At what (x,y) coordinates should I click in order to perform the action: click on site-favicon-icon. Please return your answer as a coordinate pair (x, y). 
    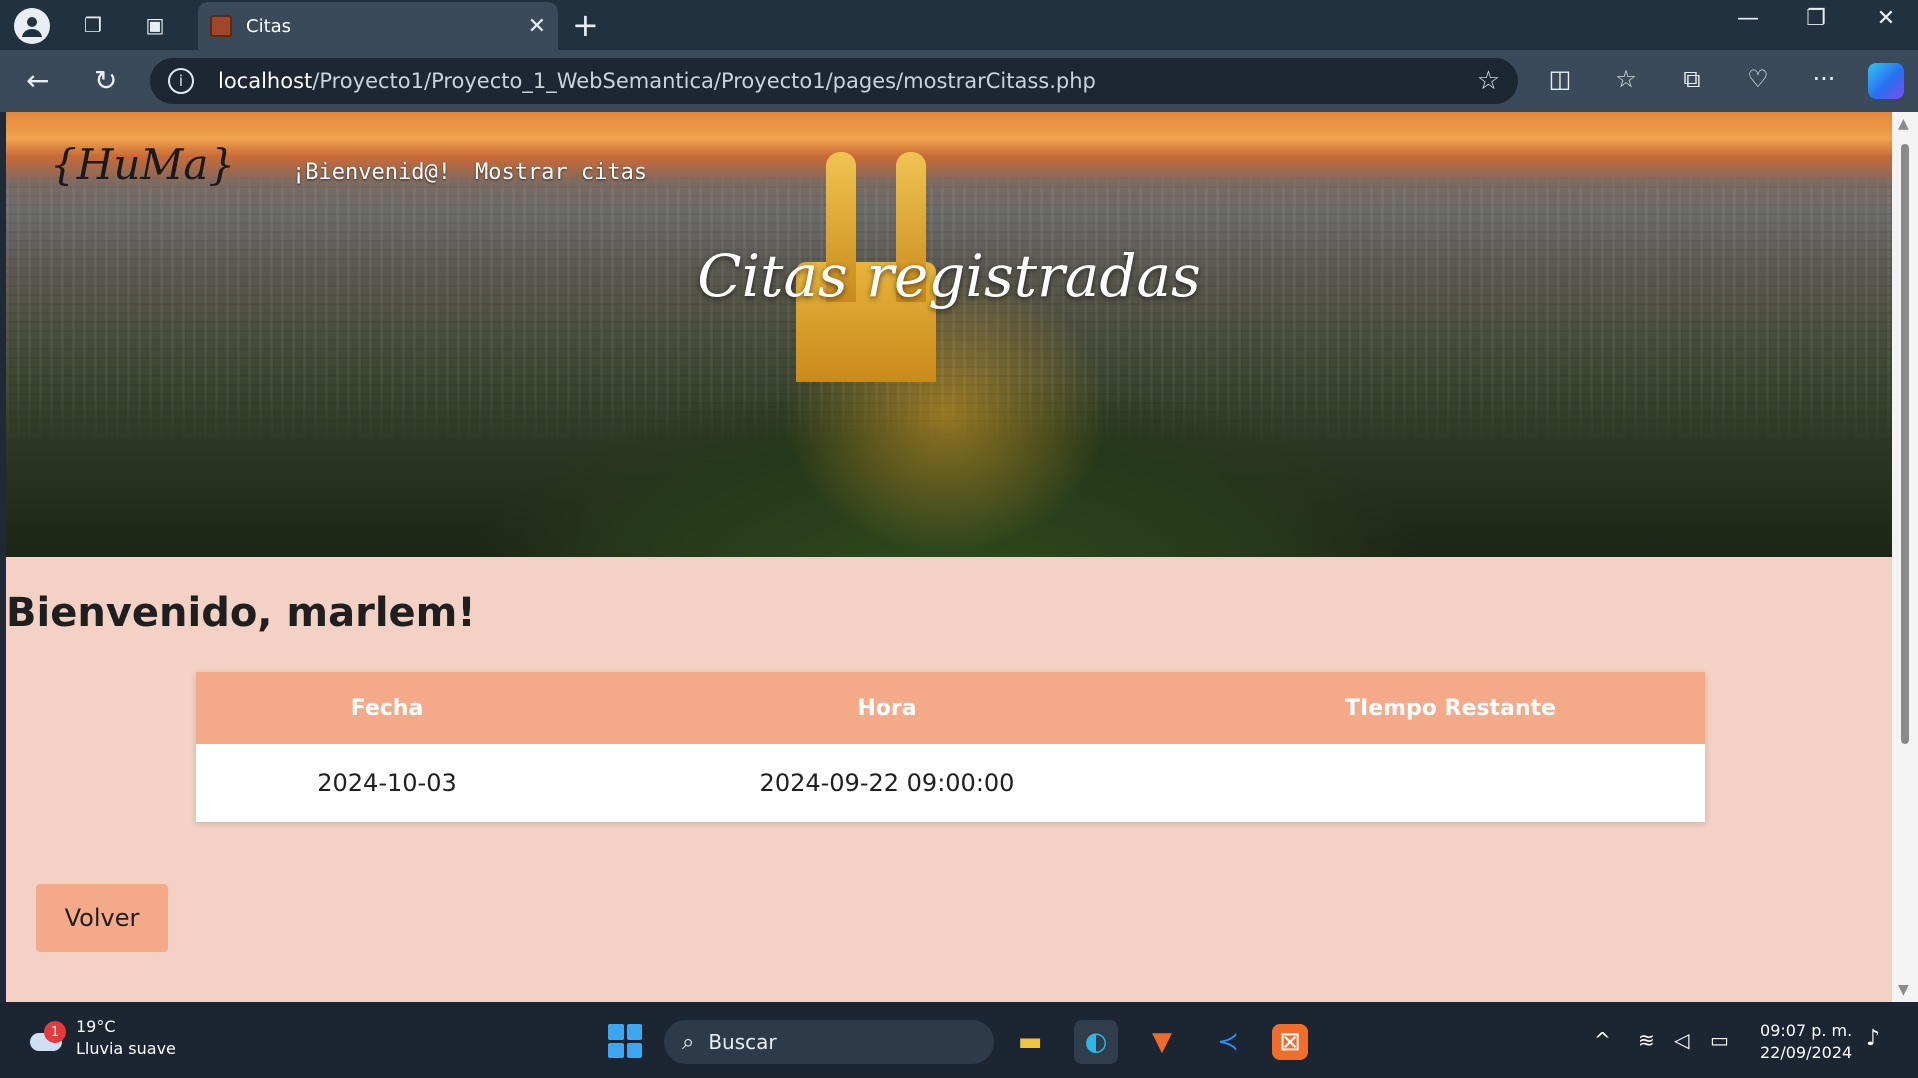
    Looking at the image, I should click on (221, 26).